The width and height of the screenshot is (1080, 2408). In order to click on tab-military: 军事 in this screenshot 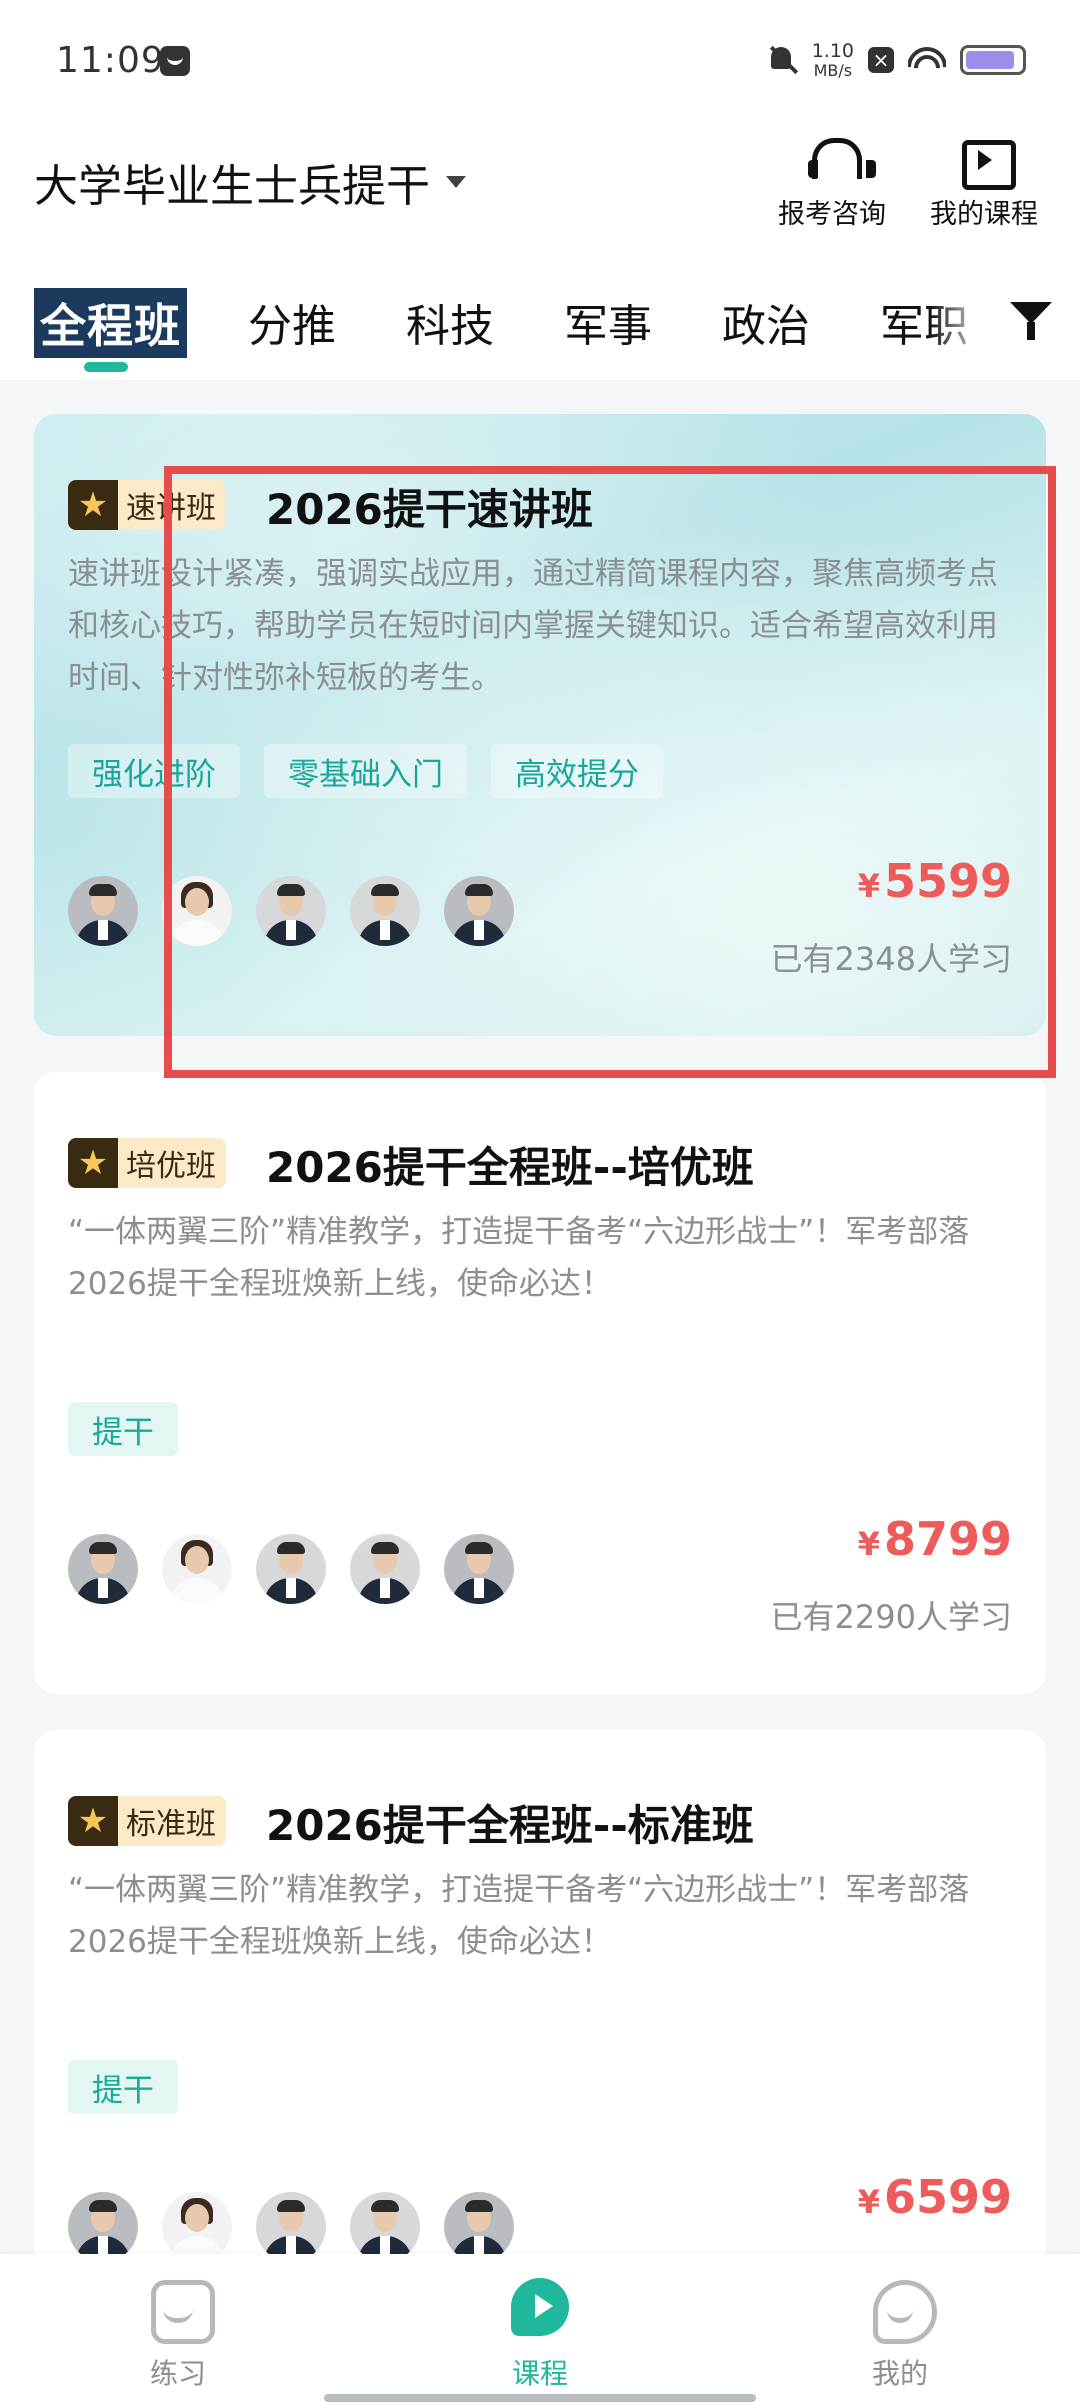, I will do `click(608, 322)`.